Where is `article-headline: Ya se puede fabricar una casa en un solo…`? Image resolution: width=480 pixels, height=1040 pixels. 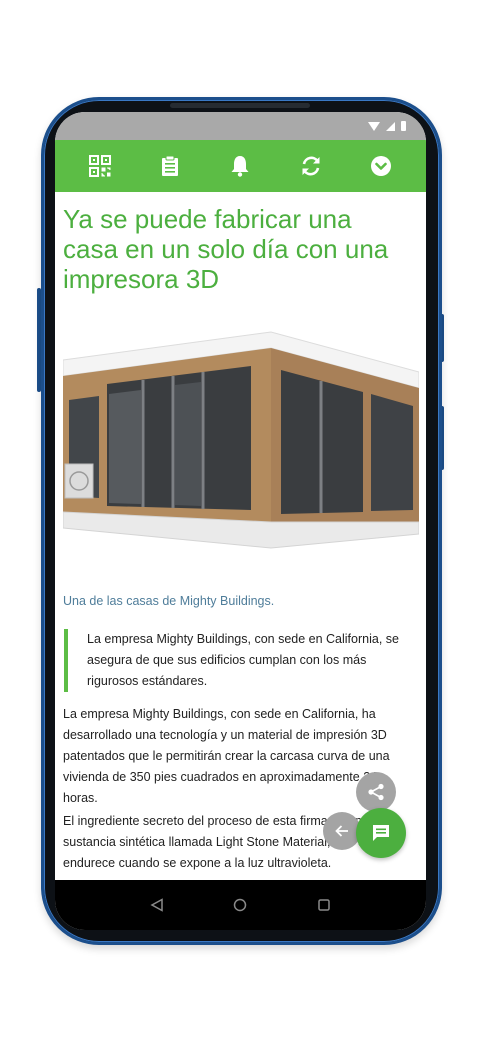 article-headline: Ya se puede fabricar una casa en un solo… is located at coordinates (226, 249).